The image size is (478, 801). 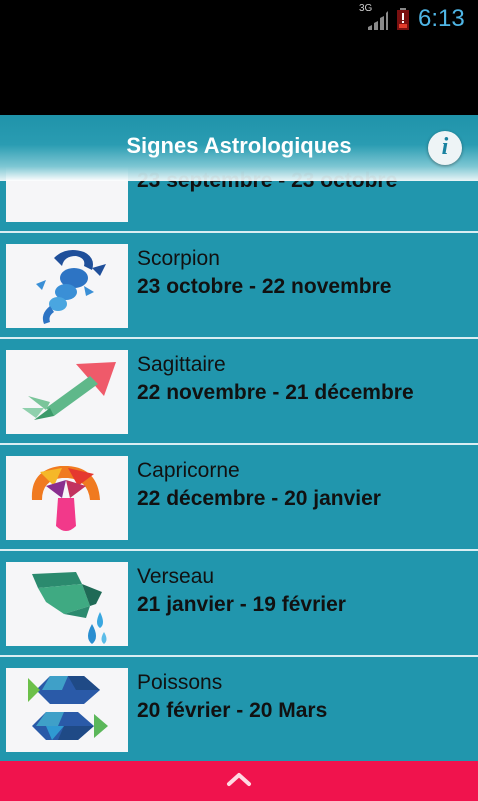 I want to click on page-title: Signes Astrologiques, so click(x=239, y=145).